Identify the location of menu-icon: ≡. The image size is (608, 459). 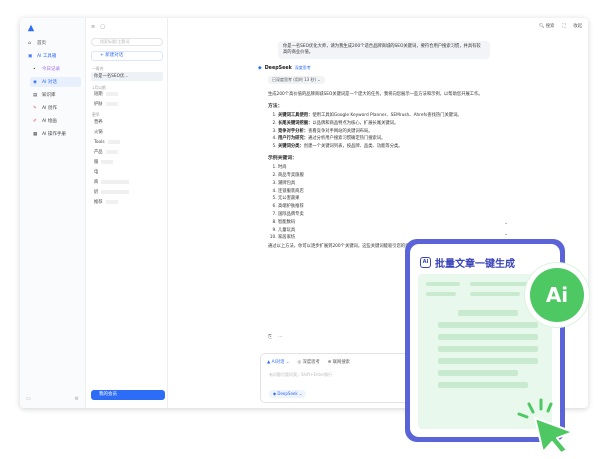
(93, 27).